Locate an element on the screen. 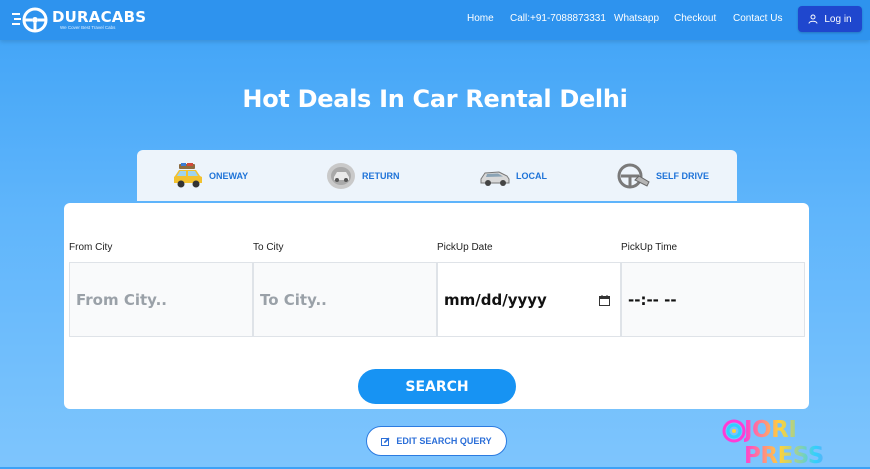 This screenshot has width=870, height=469. nav-whatsapp: Whatsapp is located at coordinates (636, 18).